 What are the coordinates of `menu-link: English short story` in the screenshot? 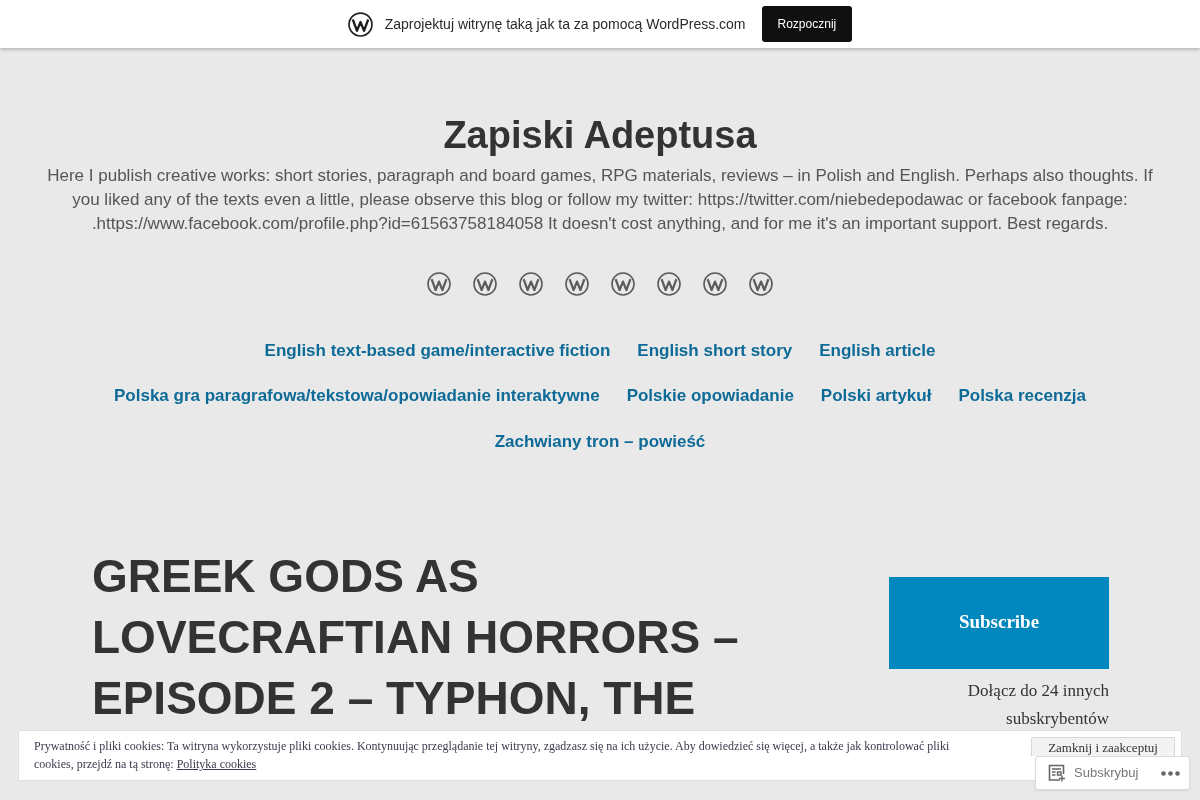 It's located at (715, 350).